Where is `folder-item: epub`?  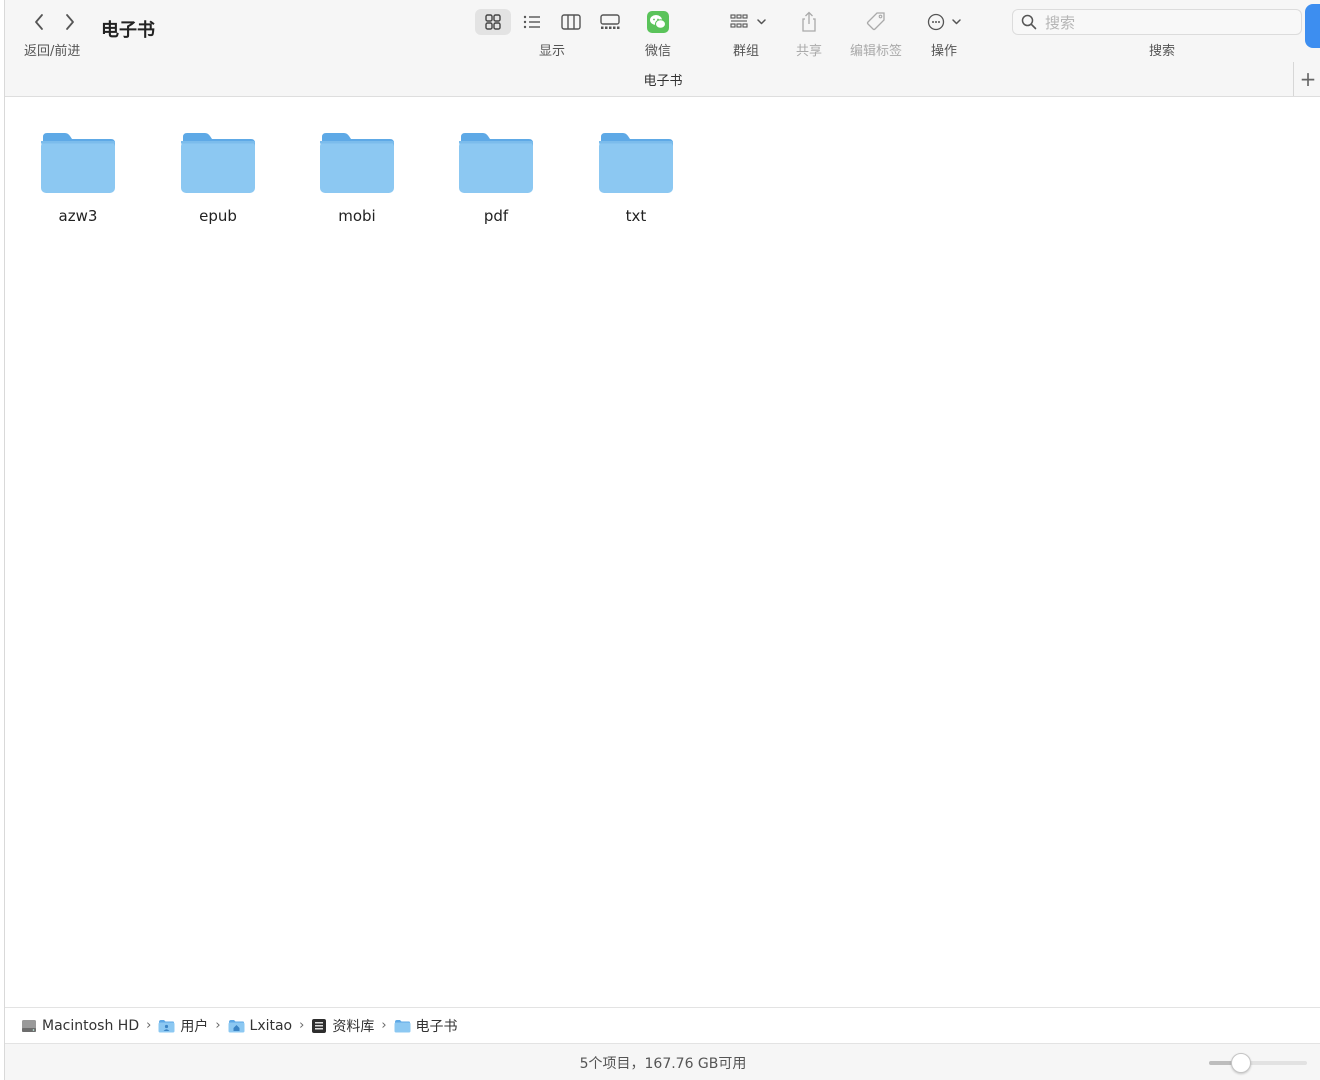
folder-item: epub is located at coordinates (218, 184).